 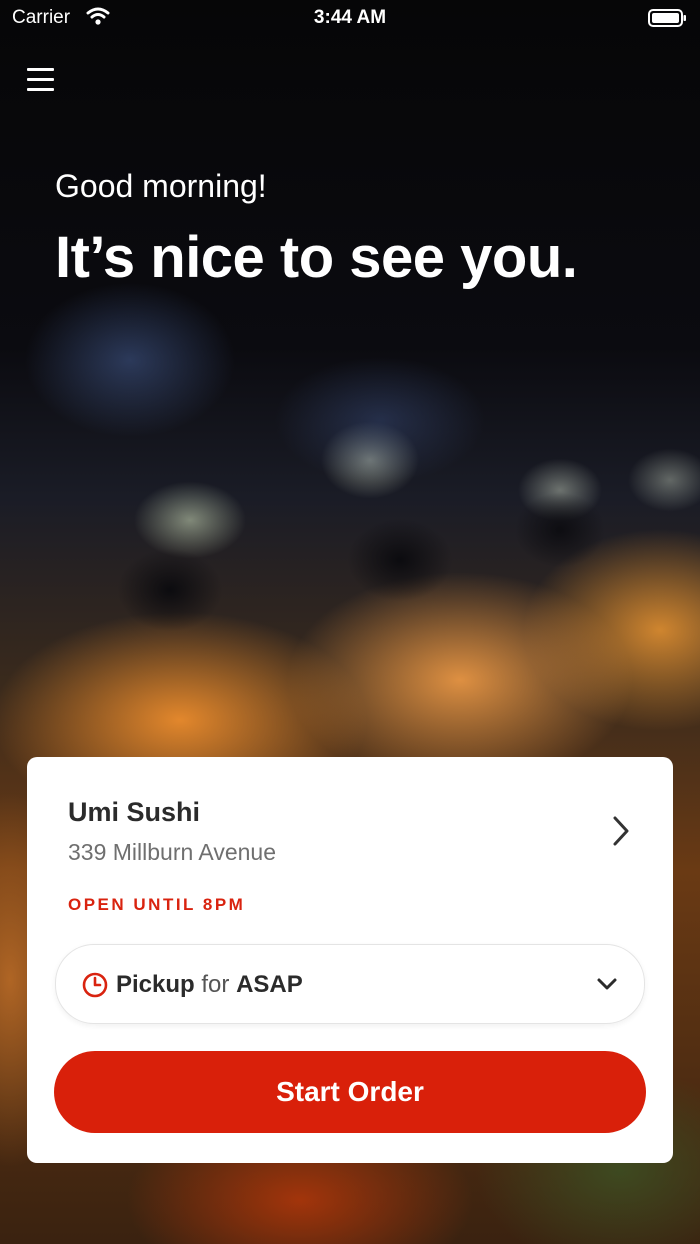 What do you see at coordinates (316, 257) in the screenshot?
I see `welcome-headline: It’s nice to see you.` at bounding box center [316, 257].